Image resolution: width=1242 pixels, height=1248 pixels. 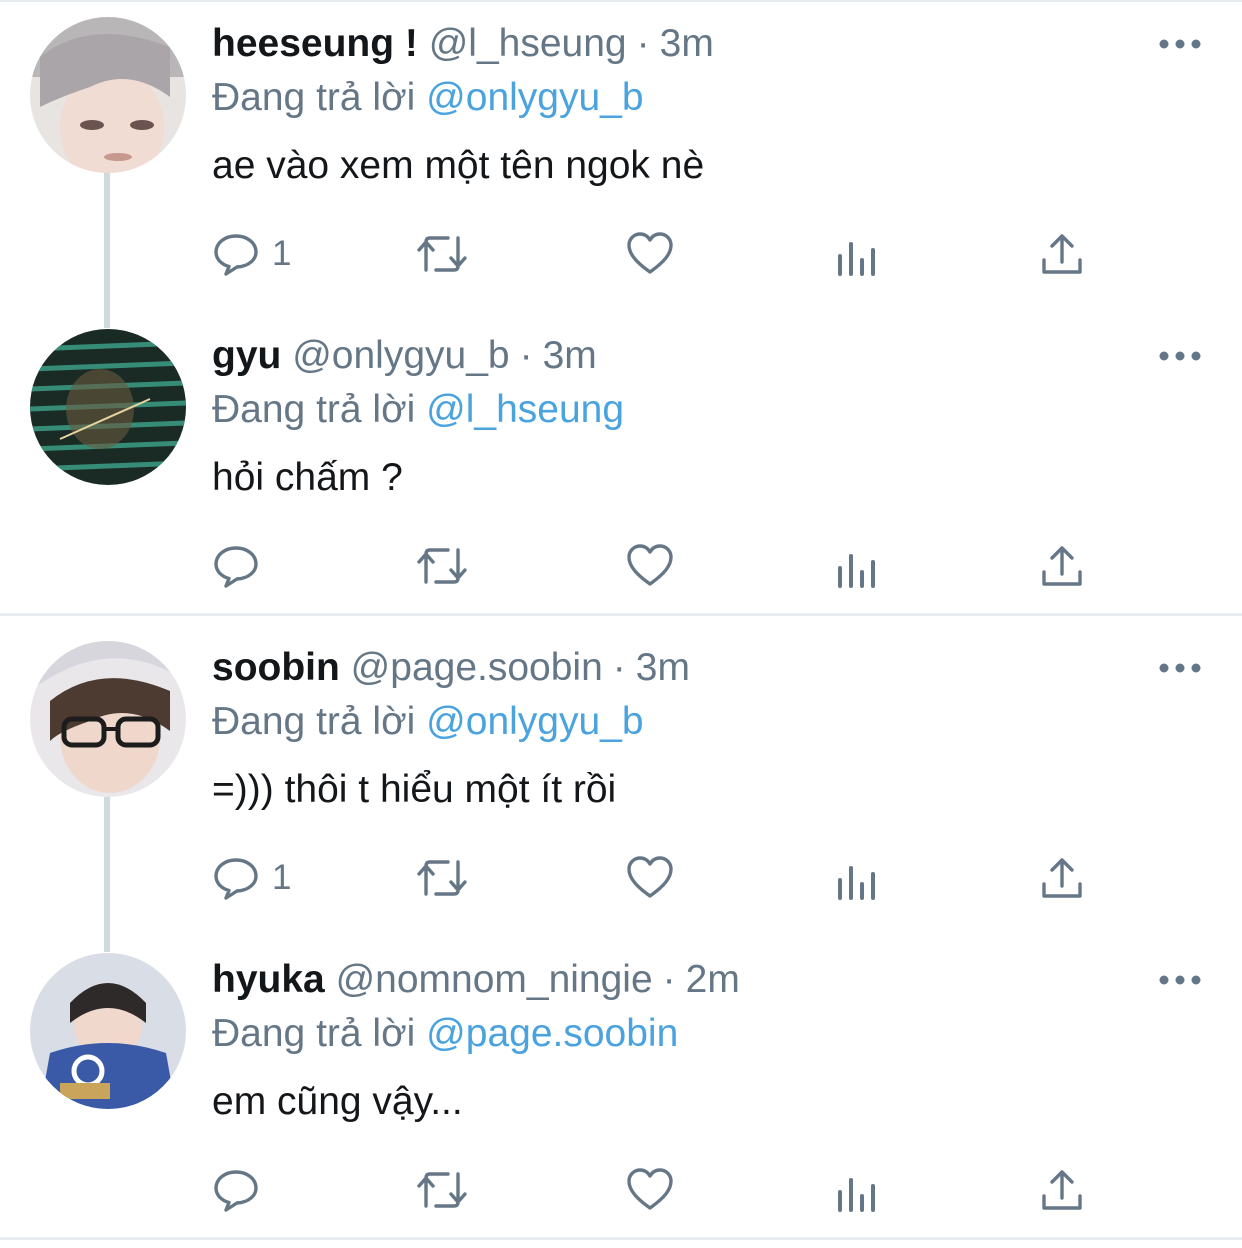 What do you see at coordinates (494, 979) in the screenshot?
I see `user-handle: @nomnom_ningie` at bounding box center [494, 979].